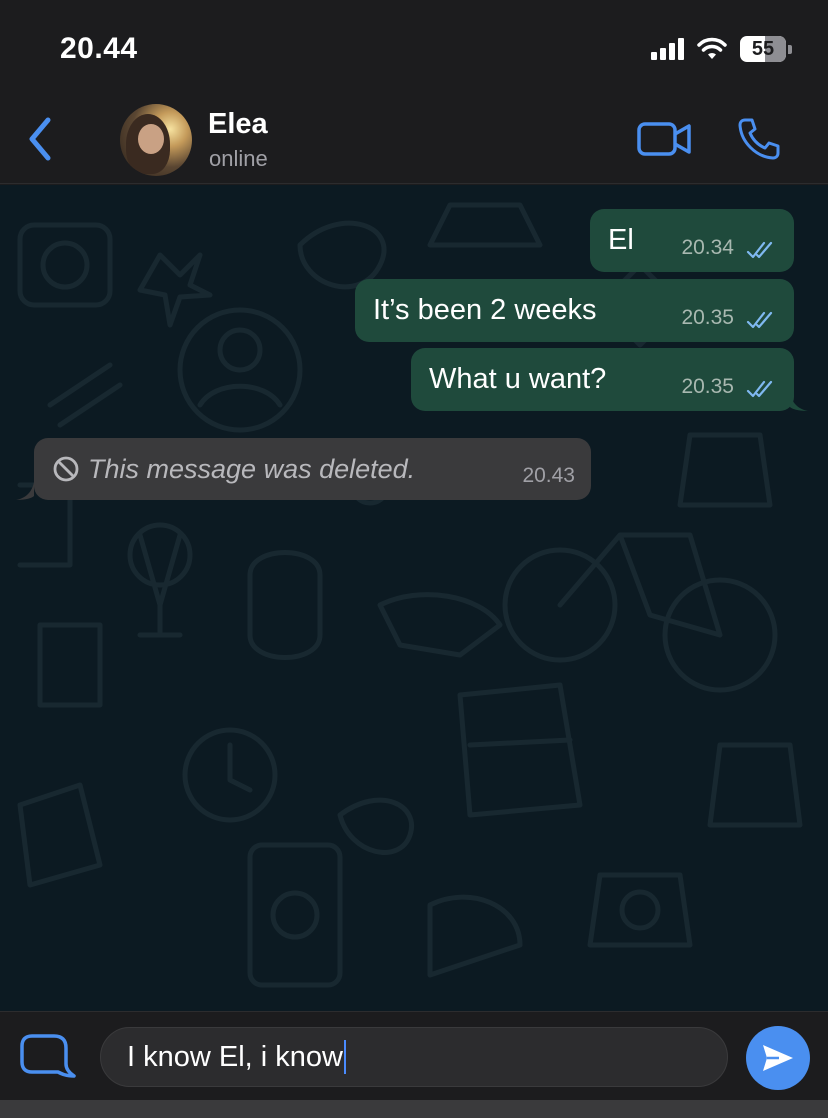 The width and height of the screenshot is (828, 1118). What do you see at coordinates (235, 1056) in the screenshot?
I see `message-input-text: I know El, i know` at bounding box center [235, 1056].